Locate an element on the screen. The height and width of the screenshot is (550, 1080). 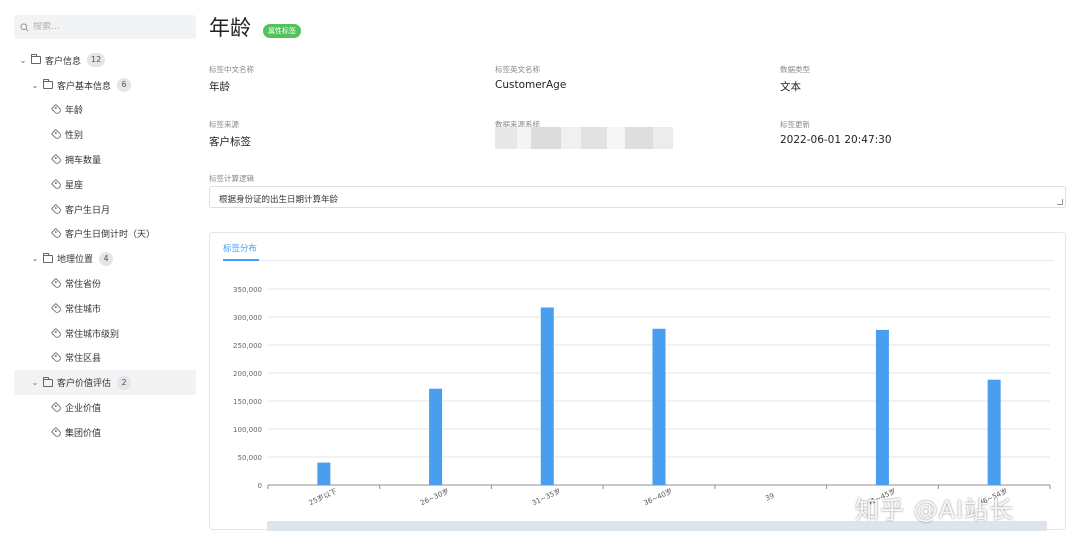
tree-label: 客户生日月 is located at coordinates (88, 210).